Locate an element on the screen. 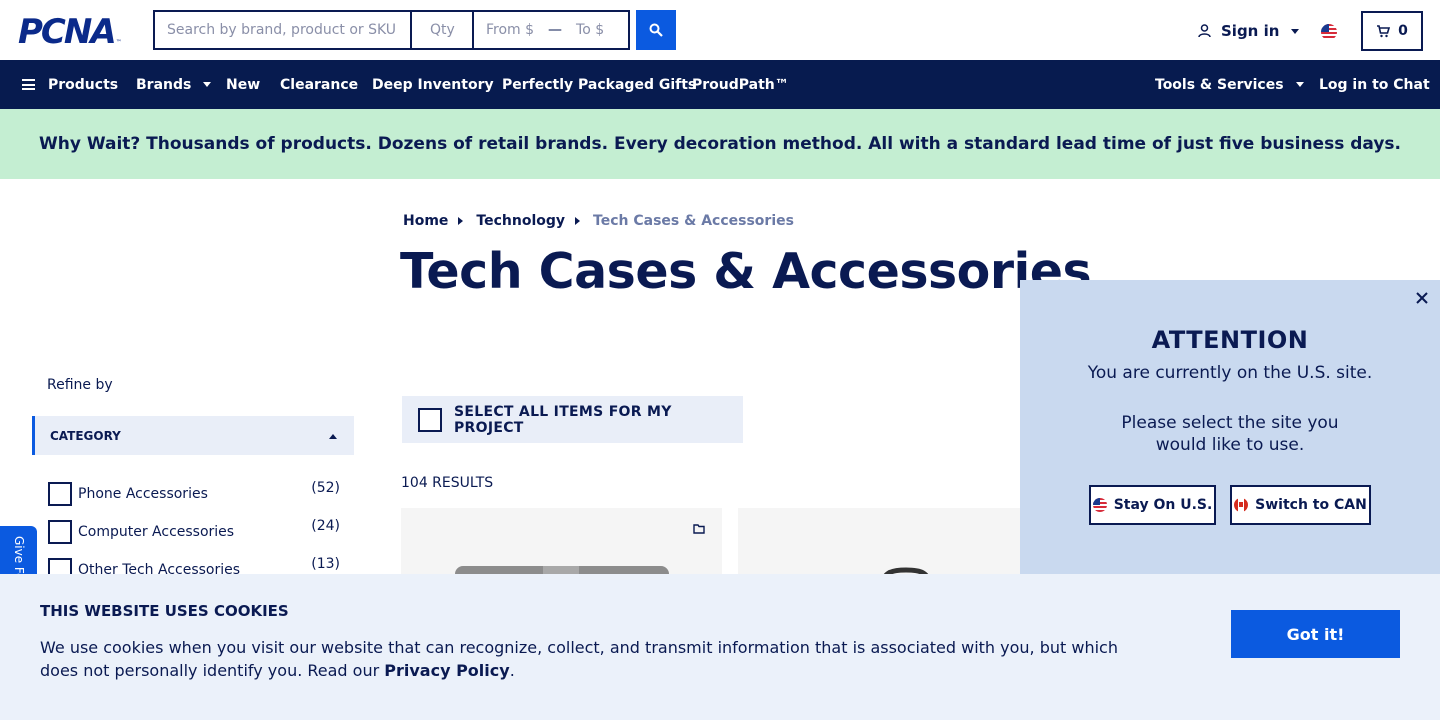  cart-icon is located at coordinates (1384, 30).